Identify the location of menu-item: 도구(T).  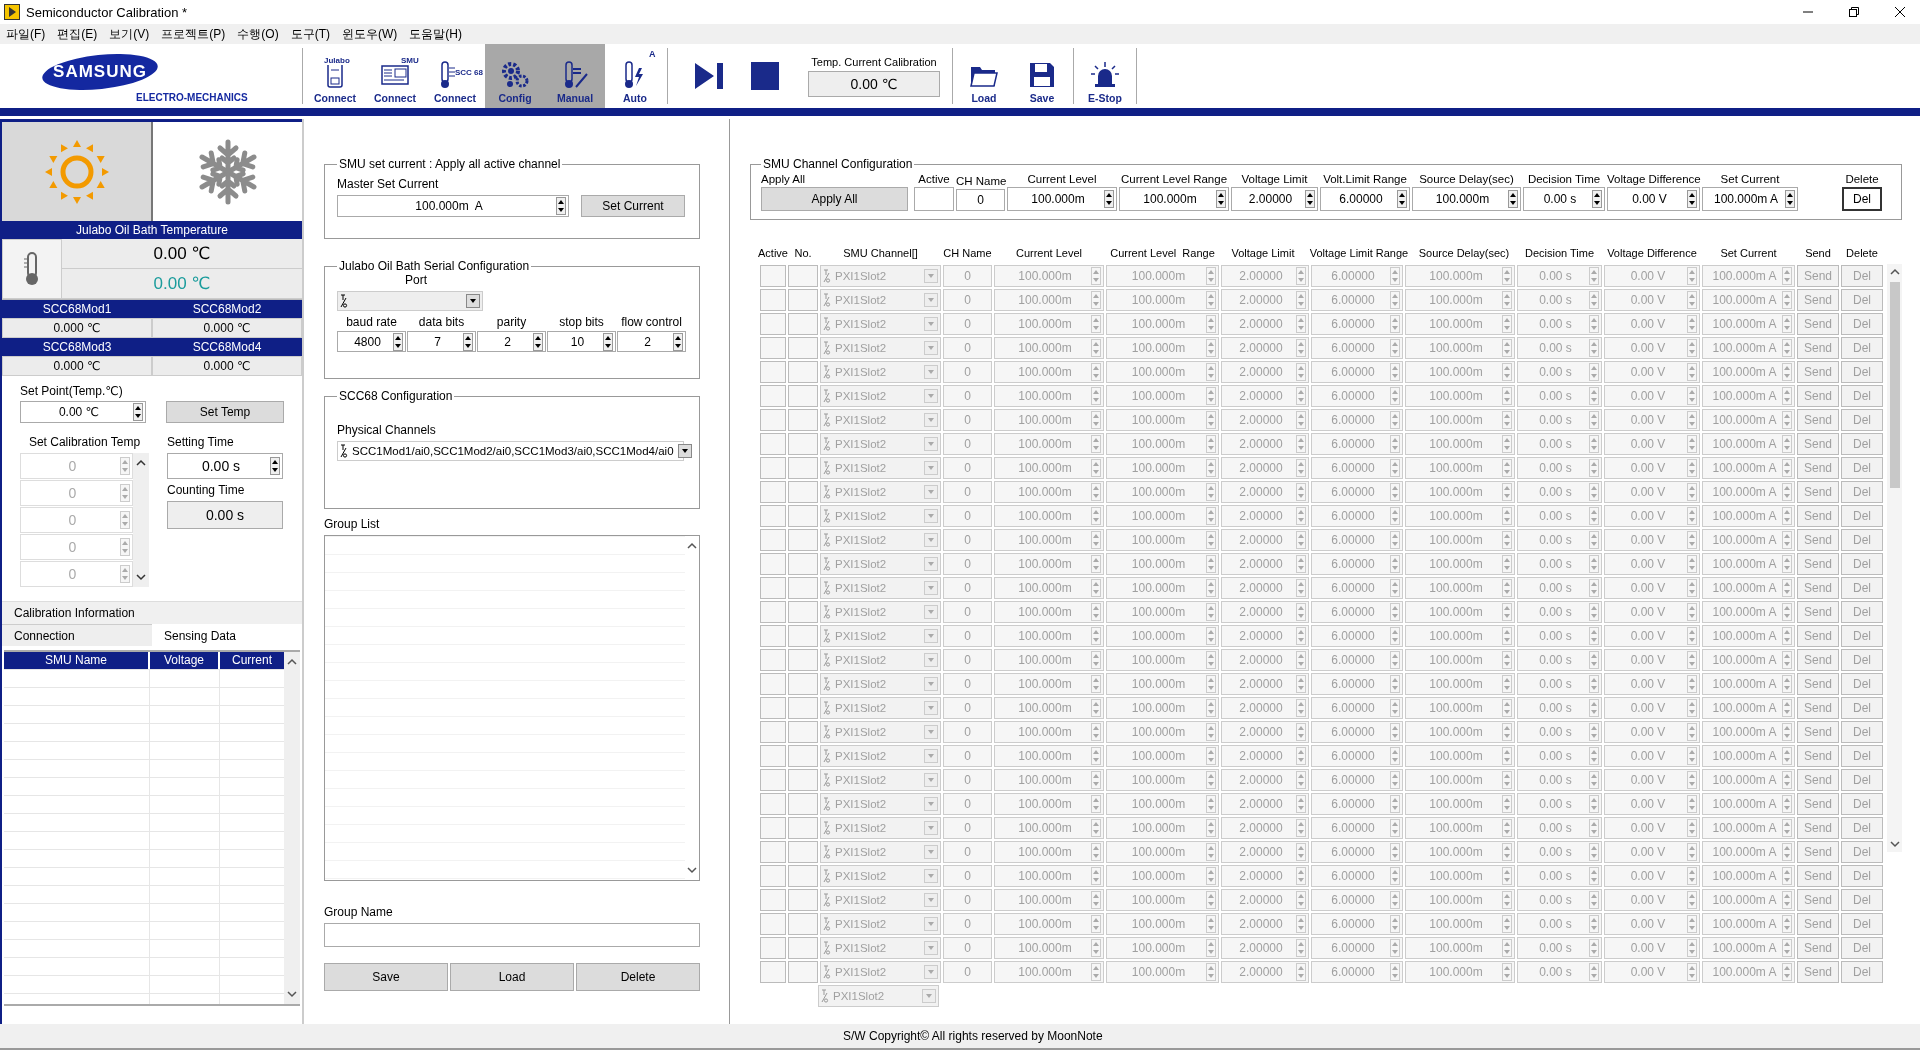
(310, 34).